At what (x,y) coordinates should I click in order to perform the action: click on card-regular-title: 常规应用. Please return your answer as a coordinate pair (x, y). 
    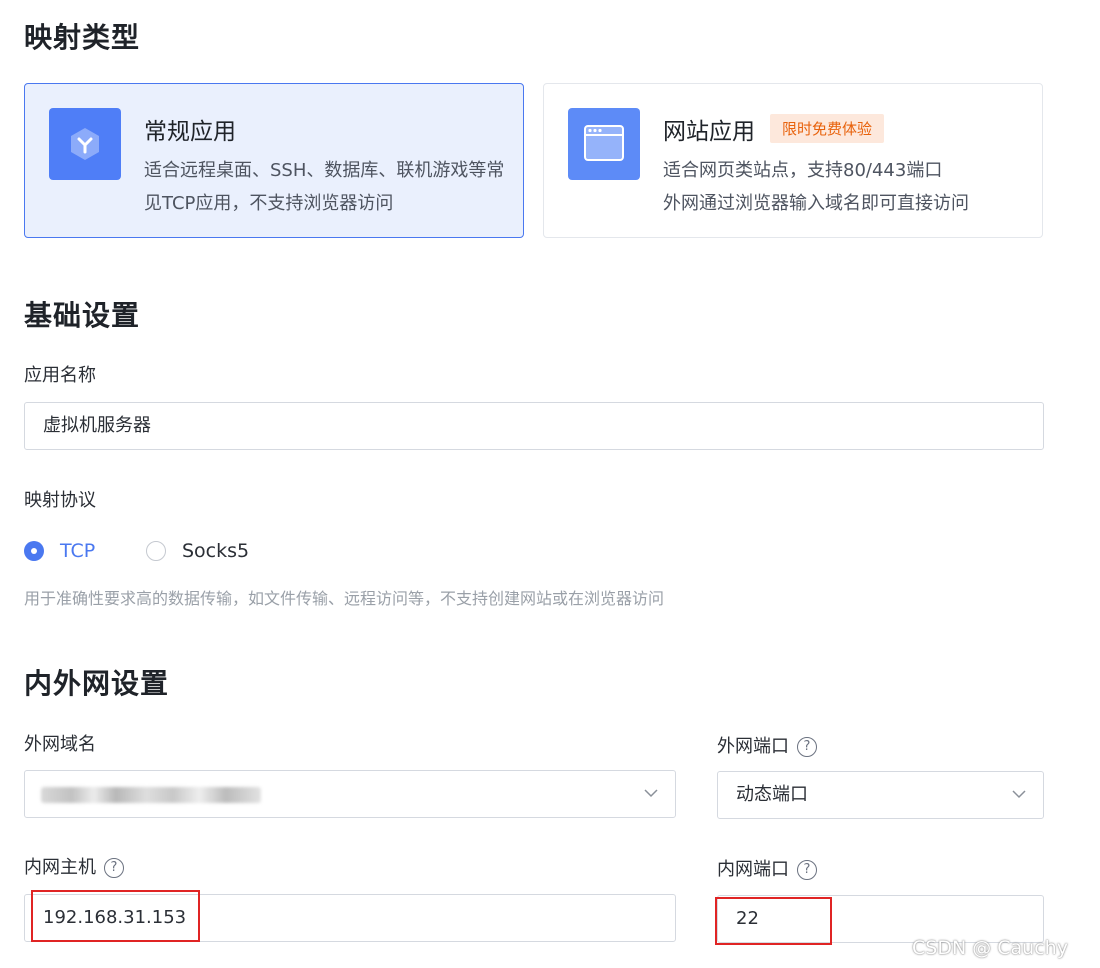
    Looking at the image, I should click on (190, 132).